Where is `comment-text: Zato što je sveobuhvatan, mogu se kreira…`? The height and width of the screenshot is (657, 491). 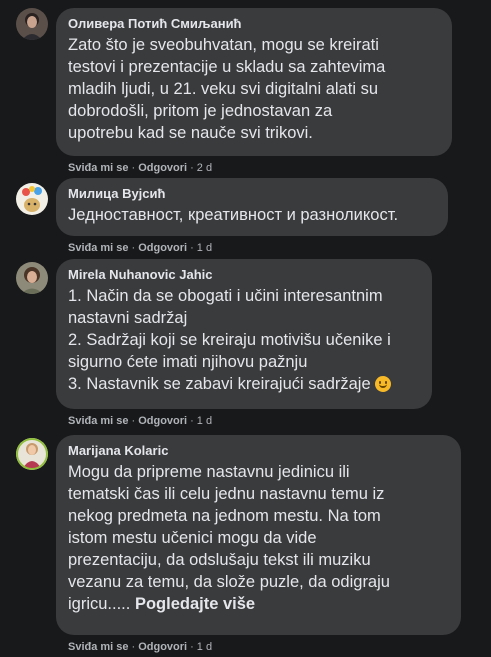
comment-text: Zato što je sveobuhvatan, mogu se kreira… is located at coordinates (254, 89).